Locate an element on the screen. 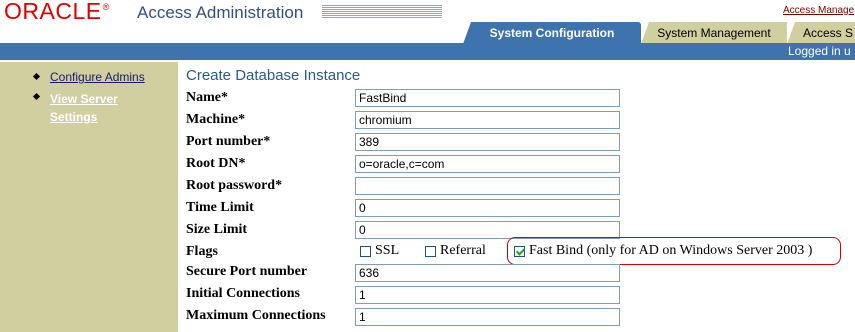 The image size is (855, 332). root-dn-field: o=oracle,c=com is located at coordinates (487, 164).